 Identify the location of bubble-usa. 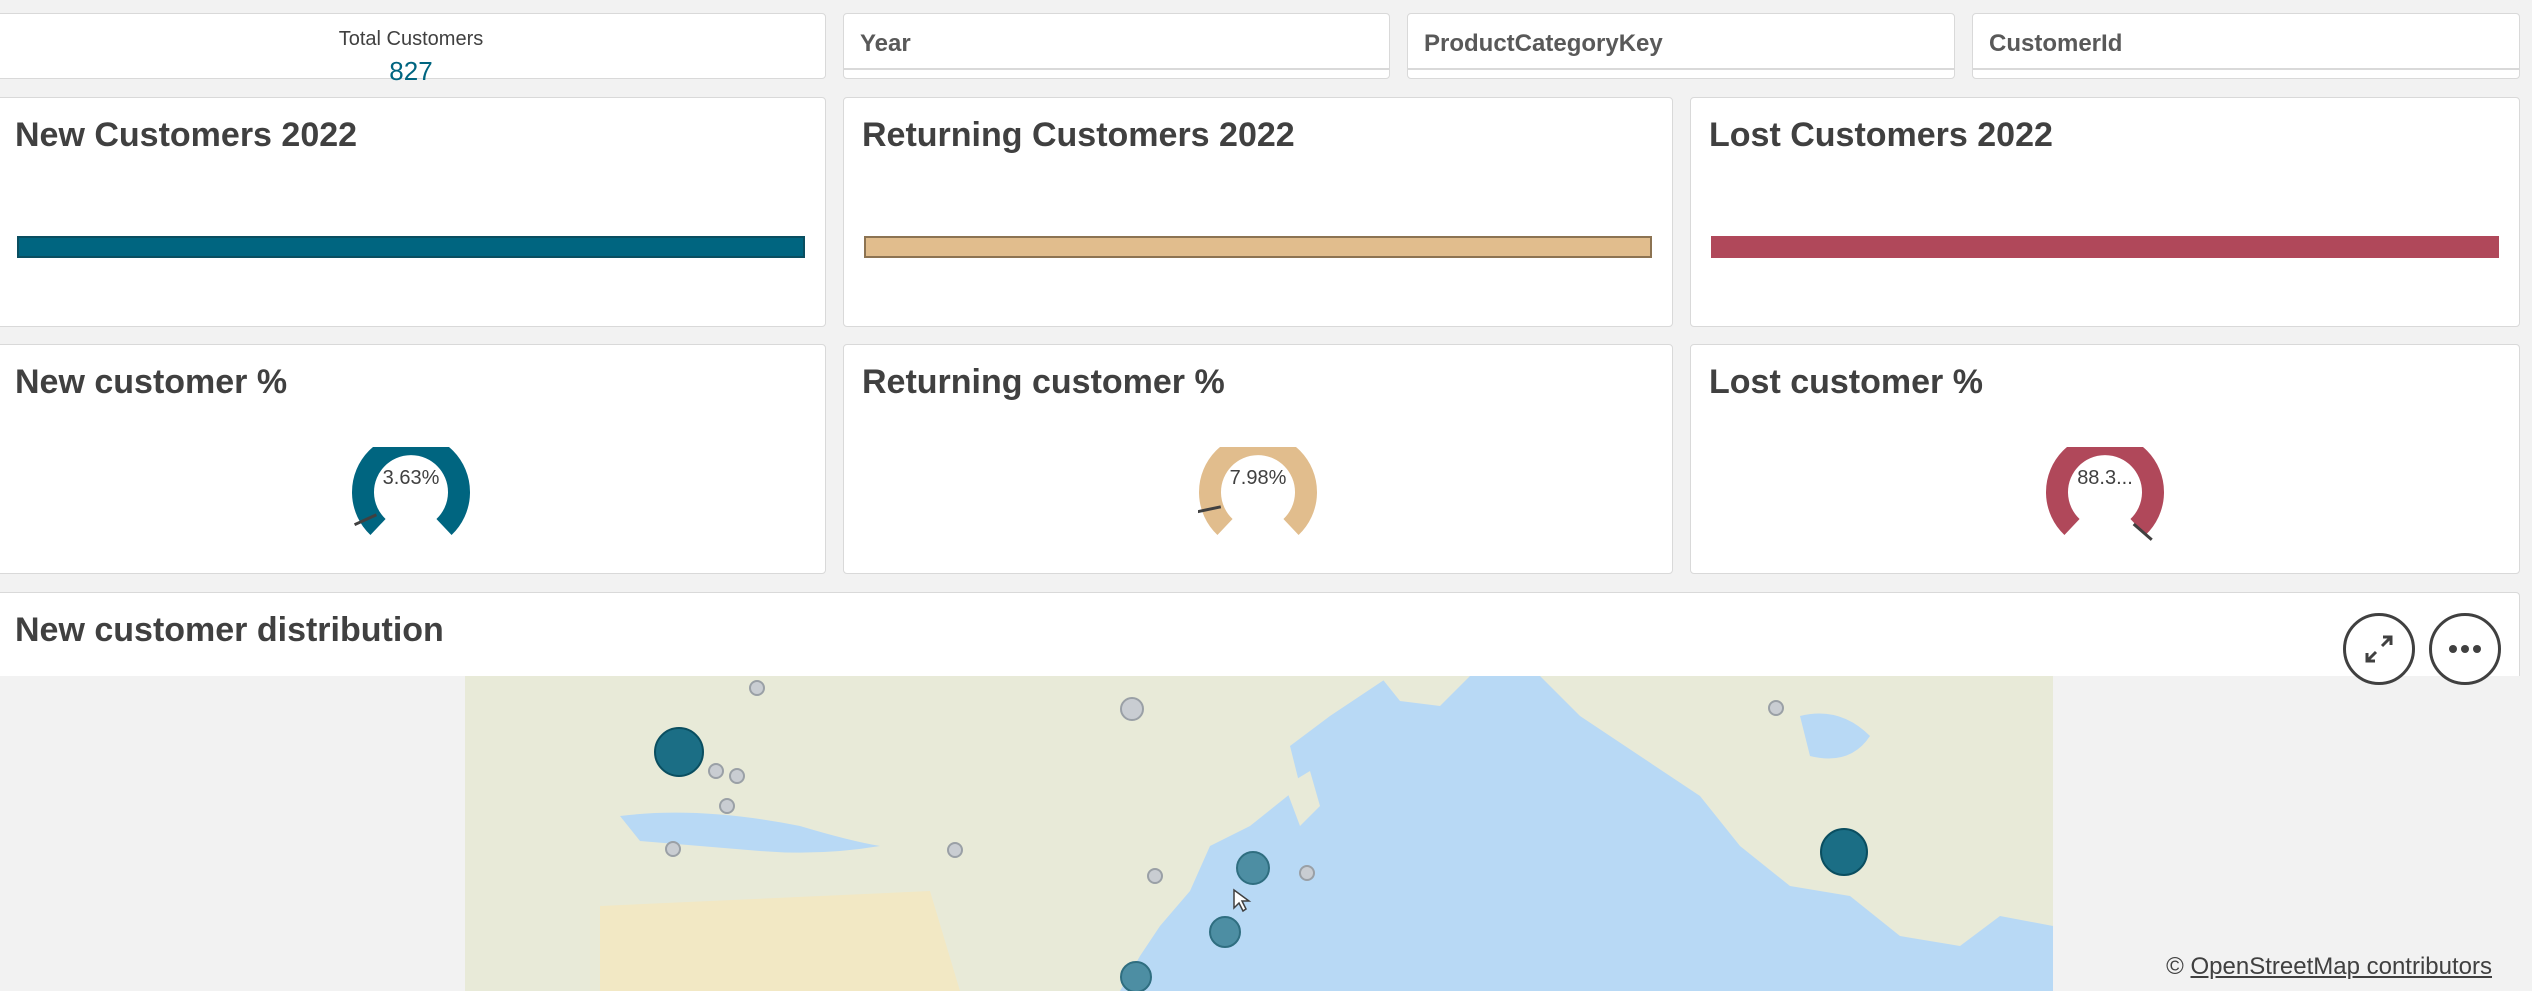
(1844, 852).